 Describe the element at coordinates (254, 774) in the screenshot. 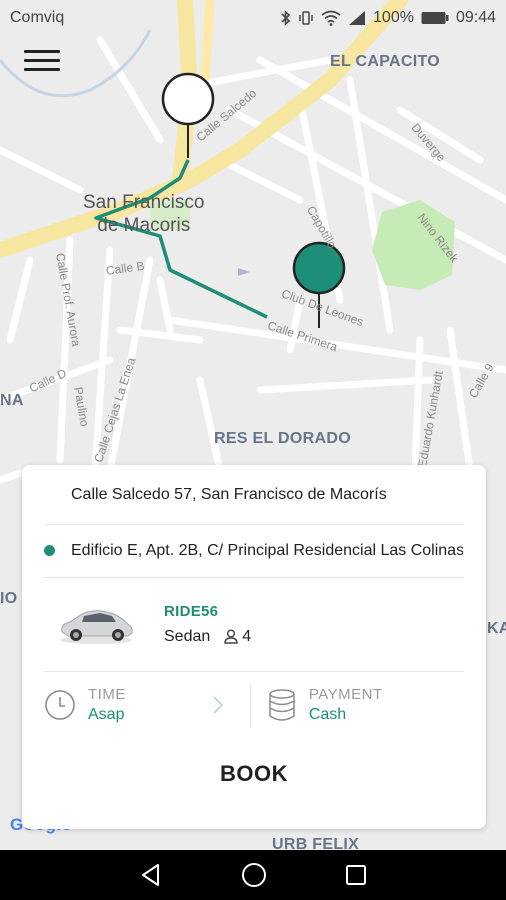

I see `book-button: BOOK` at that location.